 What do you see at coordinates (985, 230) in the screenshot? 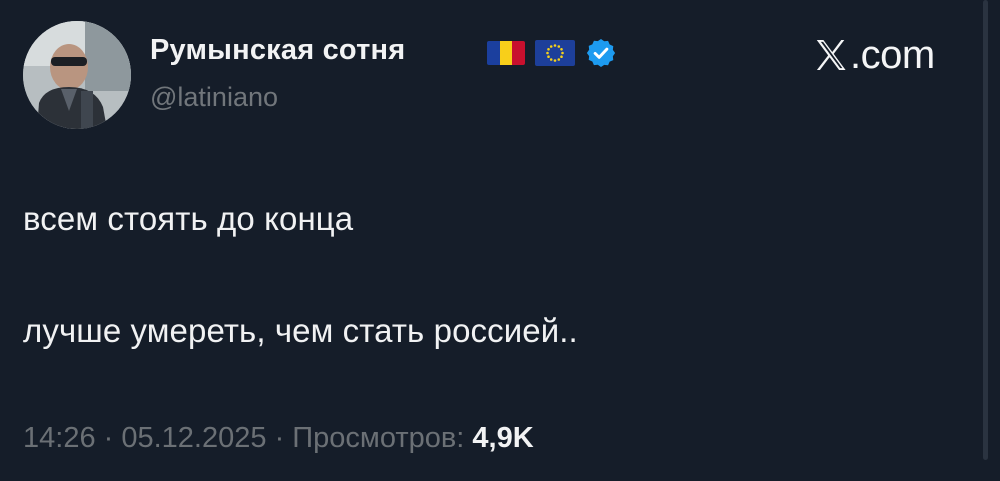
I see `scrollbar` at bounding box center [985, 230].